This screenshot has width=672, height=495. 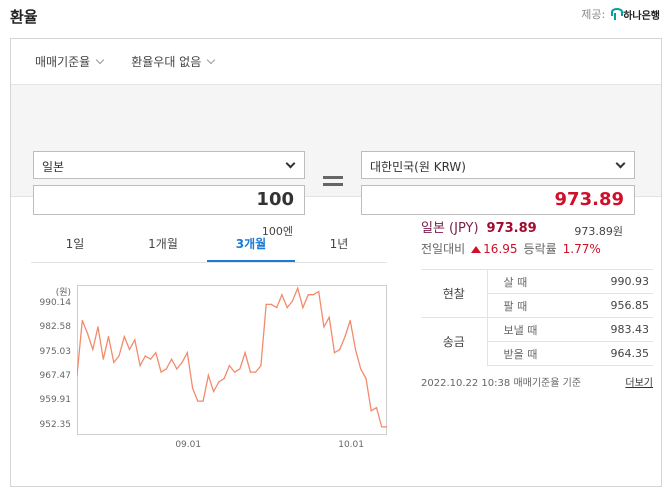 What do you see at coordinates (251, 245) in the screenshot?
I see `tab-3m: 3개월` at bounding box center [251, 245].